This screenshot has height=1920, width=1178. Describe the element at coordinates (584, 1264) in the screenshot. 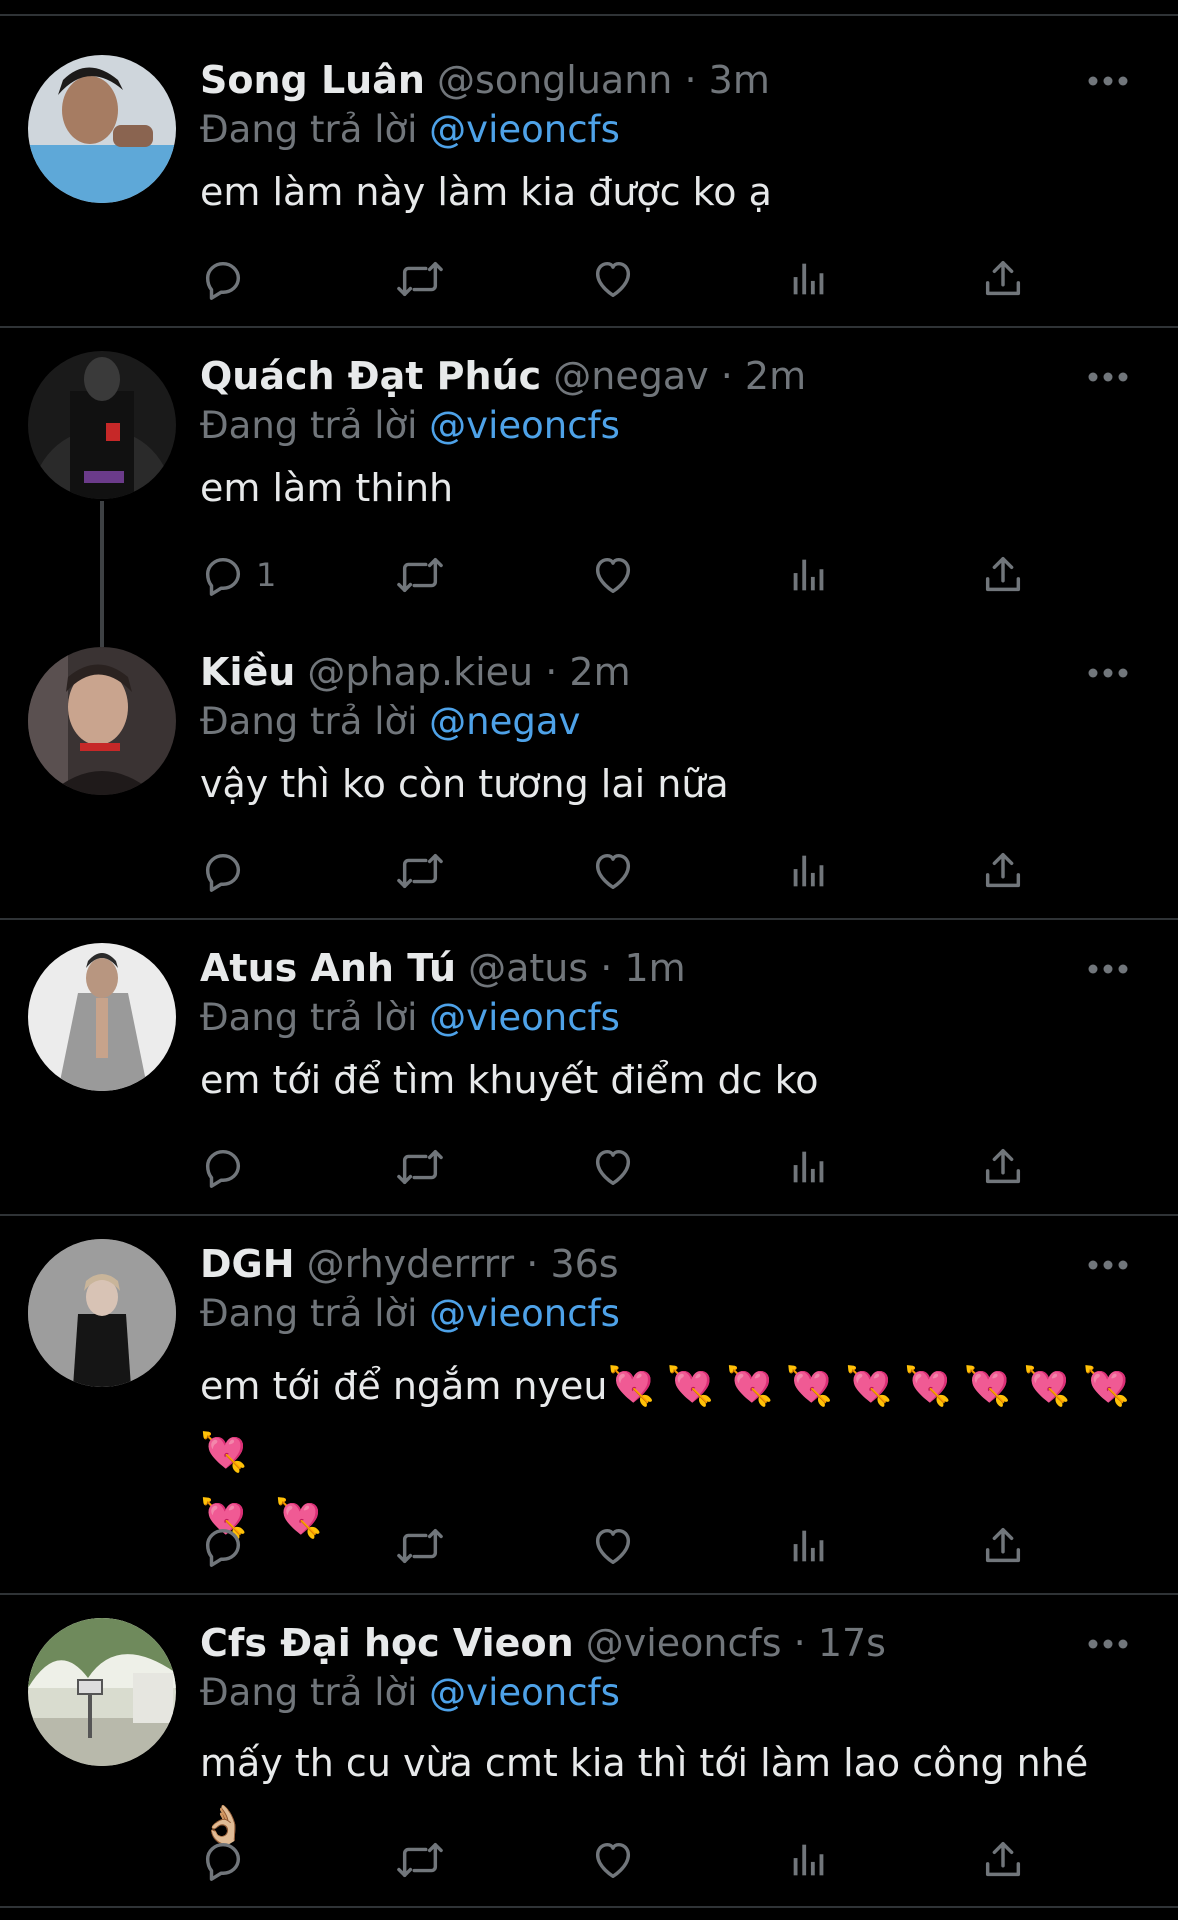

I see `timestamp: 36s` at that location.